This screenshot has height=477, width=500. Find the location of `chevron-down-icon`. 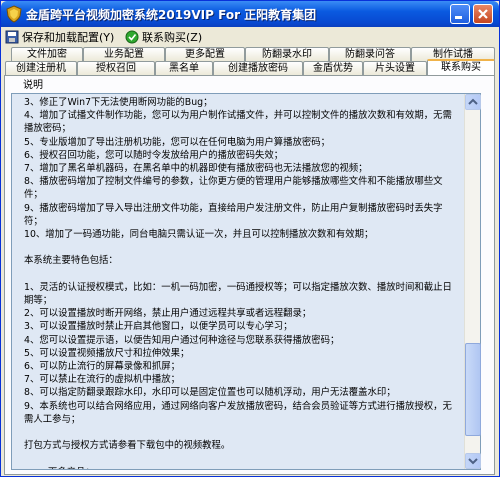

chevron-down-icon is located at coordinates (473, 461).